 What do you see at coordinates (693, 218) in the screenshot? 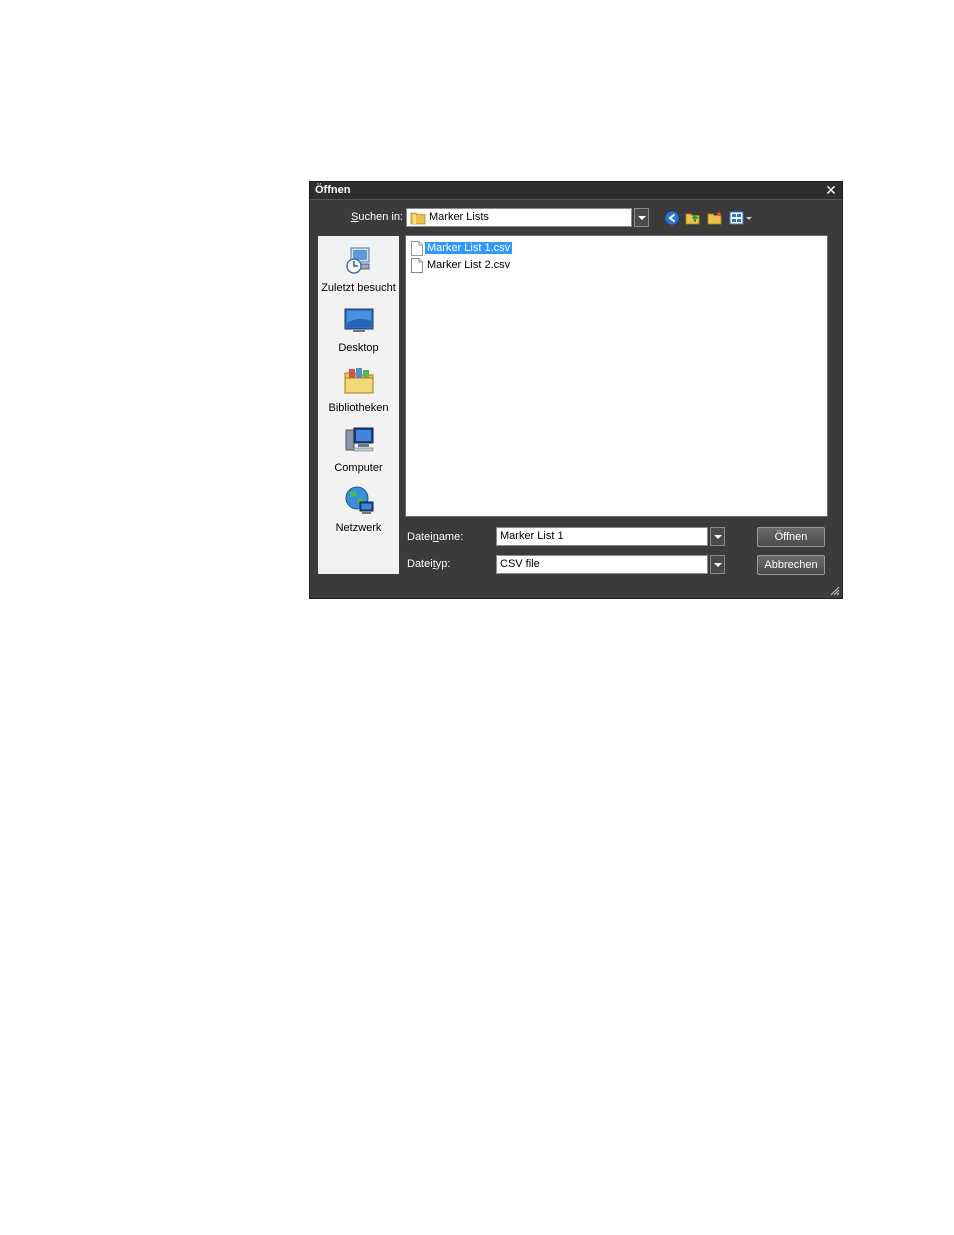
I see `up-folder-icon` at bounding box center [693, 218].